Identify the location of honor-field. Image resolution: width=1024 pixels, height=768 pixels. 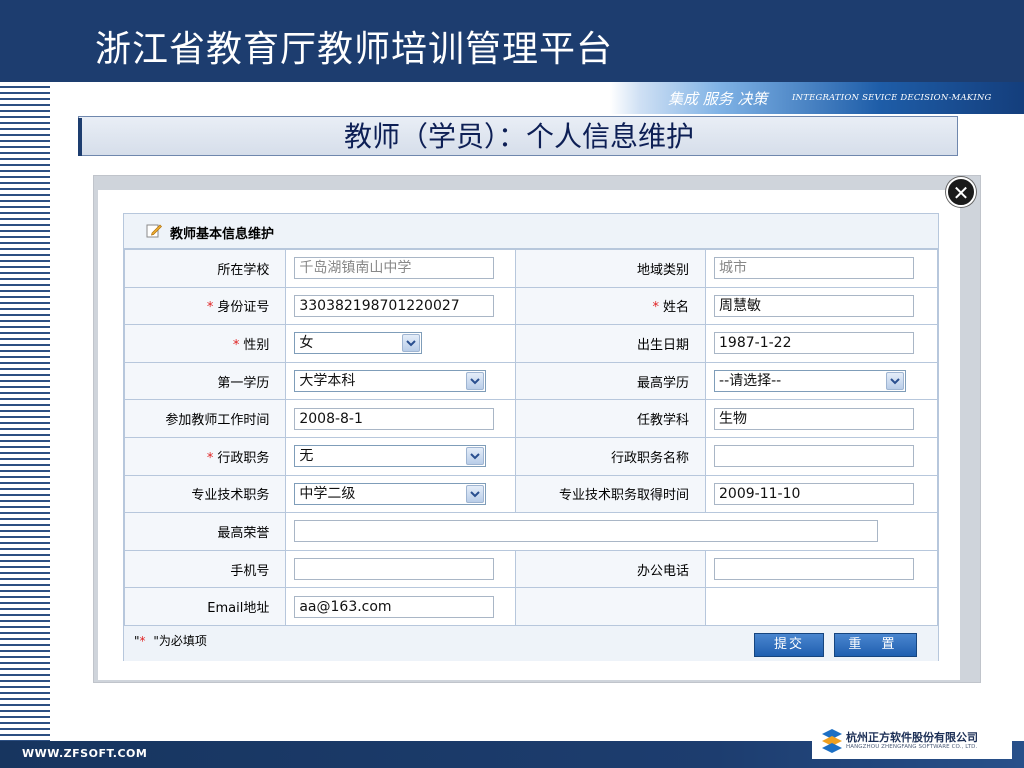
(586, 531).